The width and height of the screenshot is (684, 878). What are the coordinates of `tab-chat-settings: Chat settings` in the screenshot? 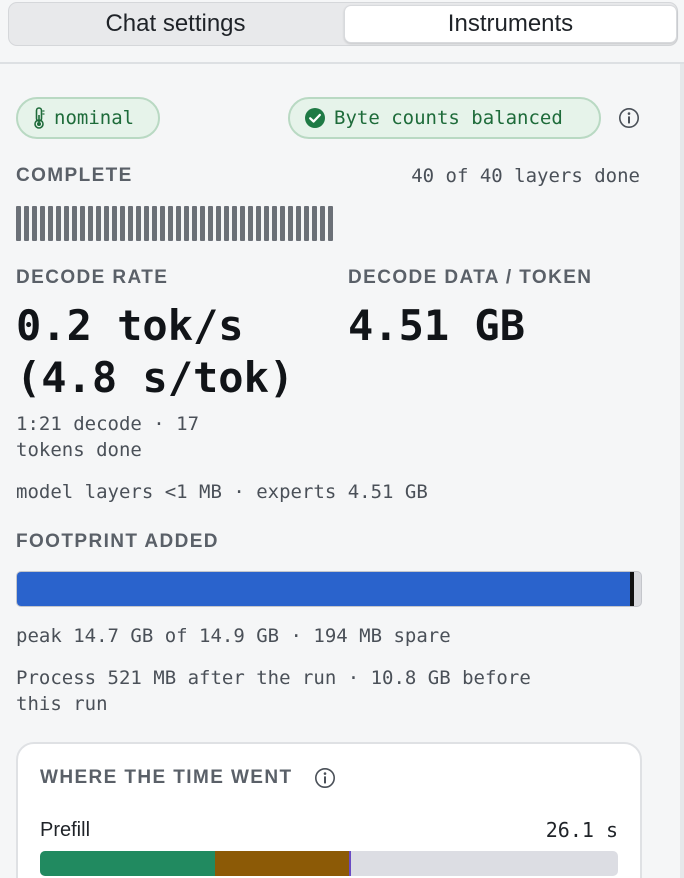 It's located at (175, 24).